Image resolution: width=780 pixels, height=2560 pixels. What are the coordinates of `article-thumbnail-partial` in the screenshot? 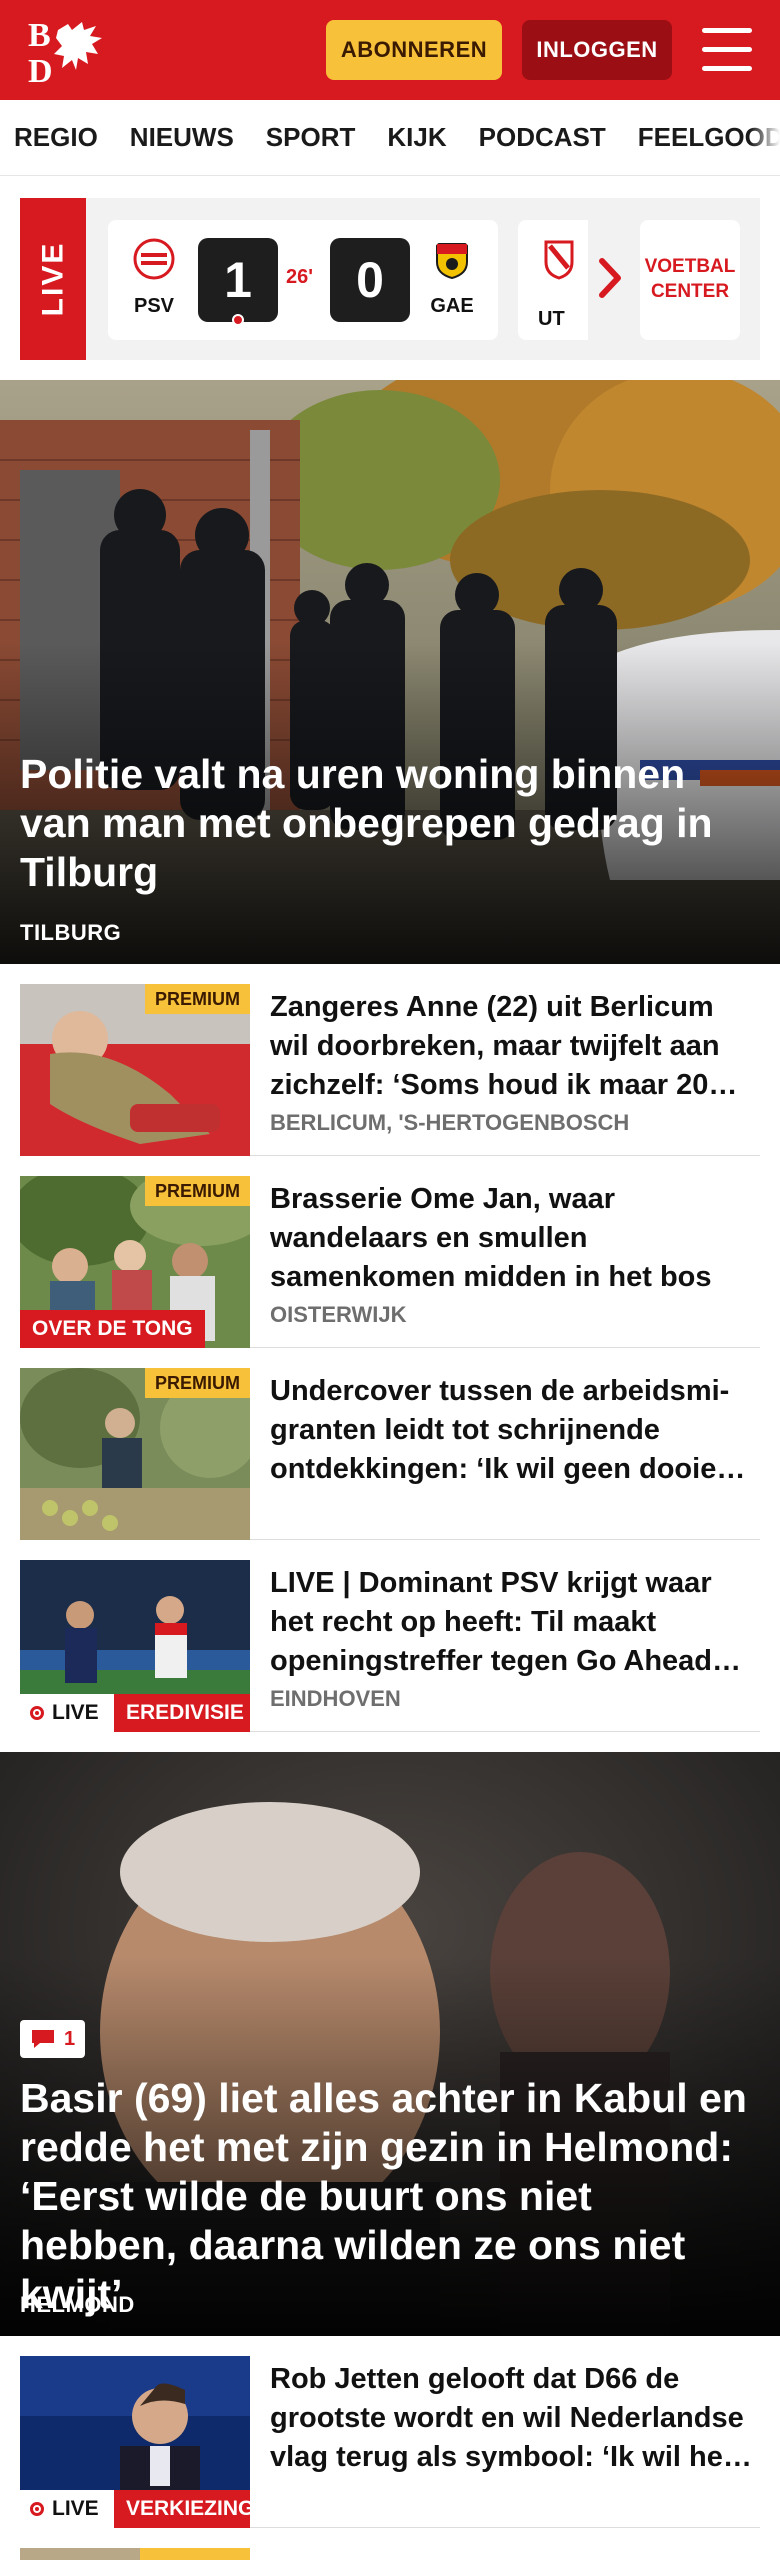 It's located at (135, 2554).